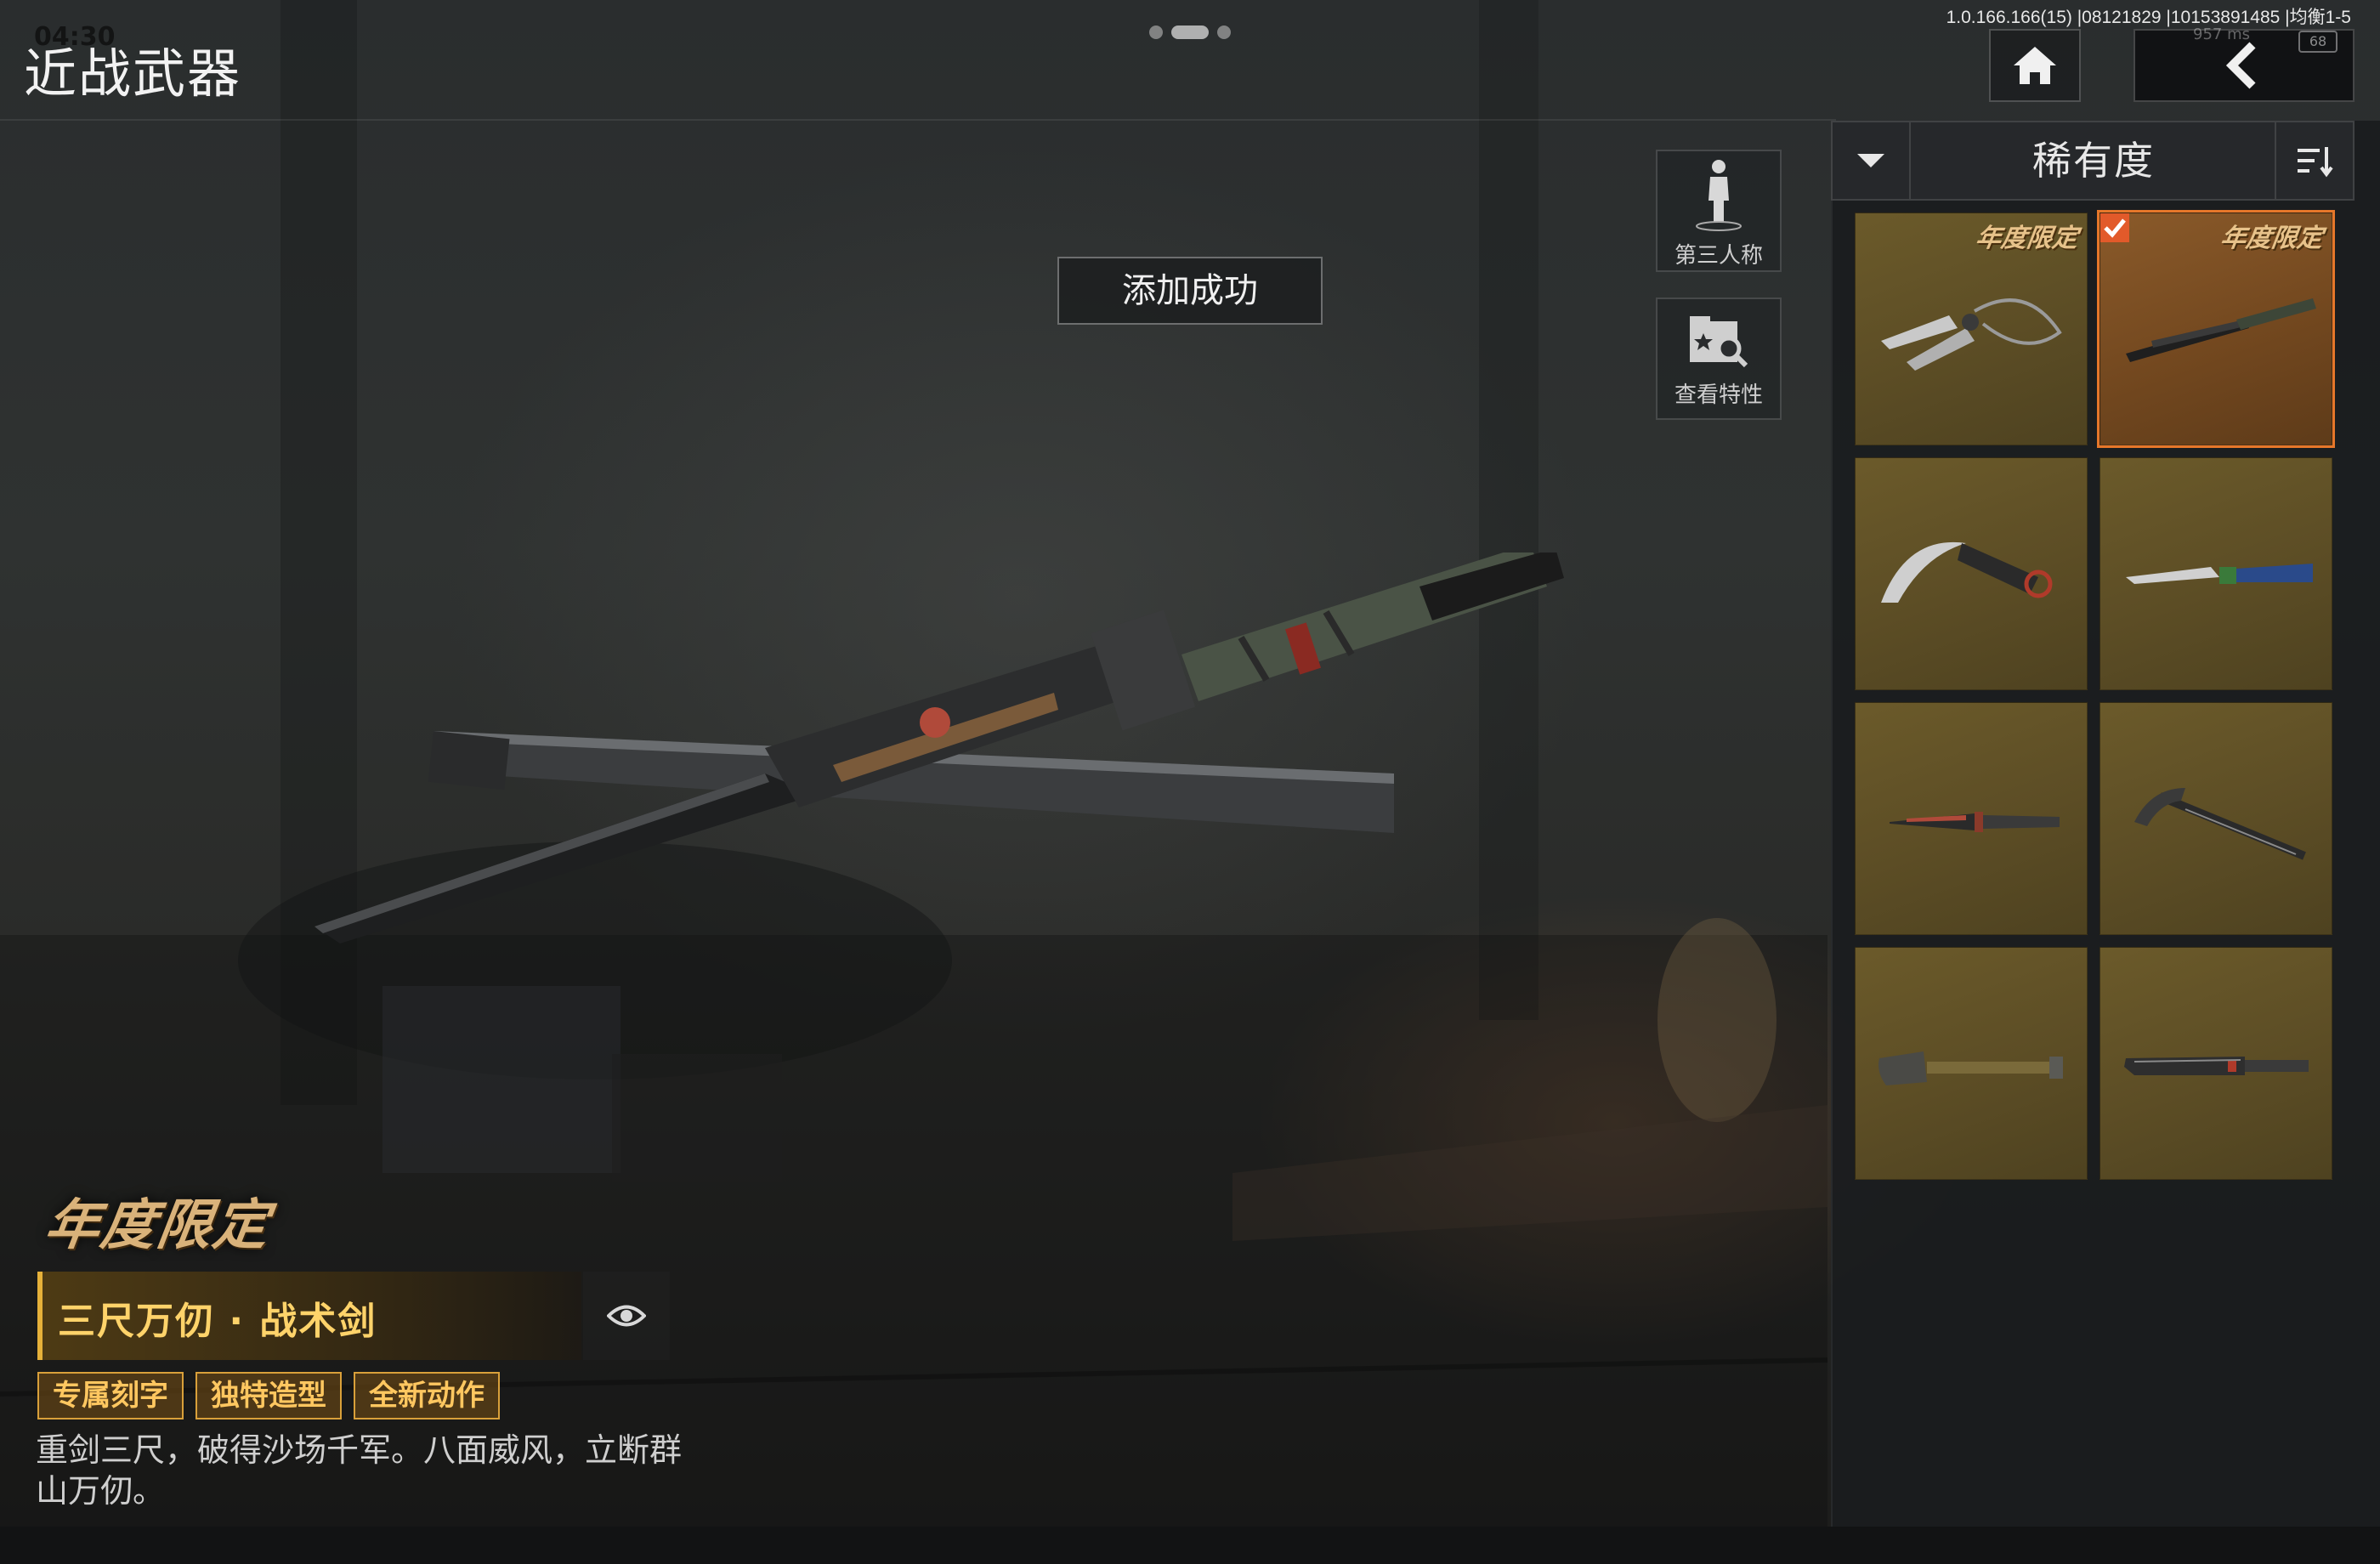 Image resolution: width=2380 pixels, height=1564 pixels. I want to click on weapon-item-tactical-sword: 年度限定, so click(2216, 329).